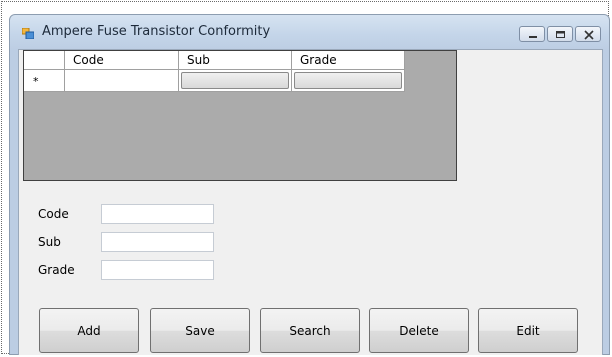 Image resolution: width=612 pixels, height=357 pixels. Describe the element at coordinates (419, 330) in the screenshot. I see `delete-button: Delete` at that location.